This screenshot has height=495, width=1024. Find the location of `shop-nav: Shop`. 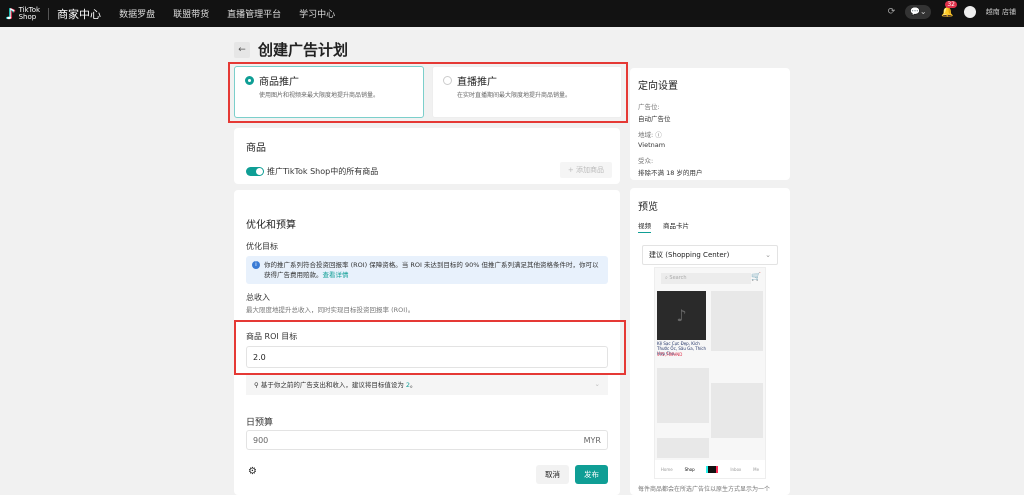

shop-nav: Shop is located at coordinates (689, 469).